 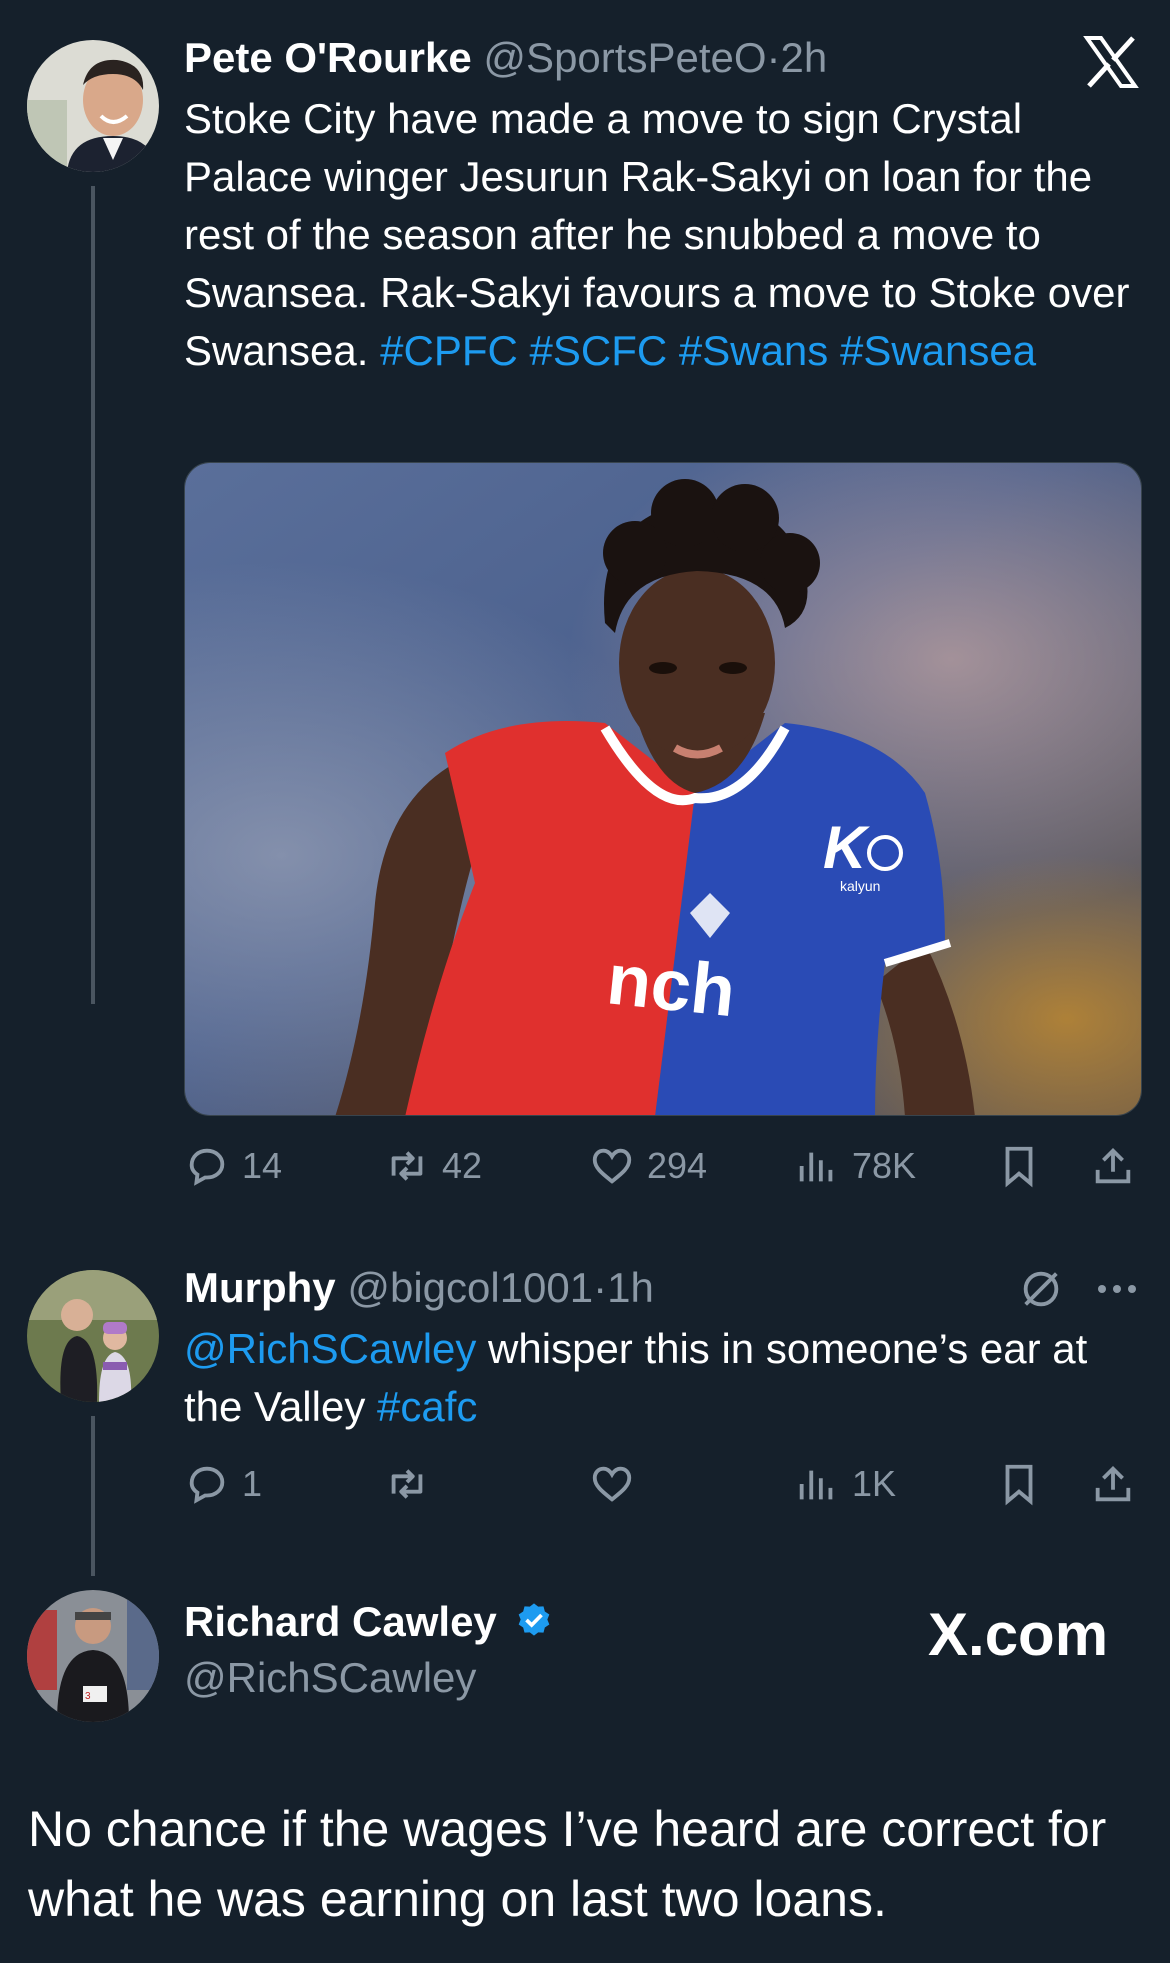 I want to click on author-name: Pete O'Rourke, so click(x=328, y=57).